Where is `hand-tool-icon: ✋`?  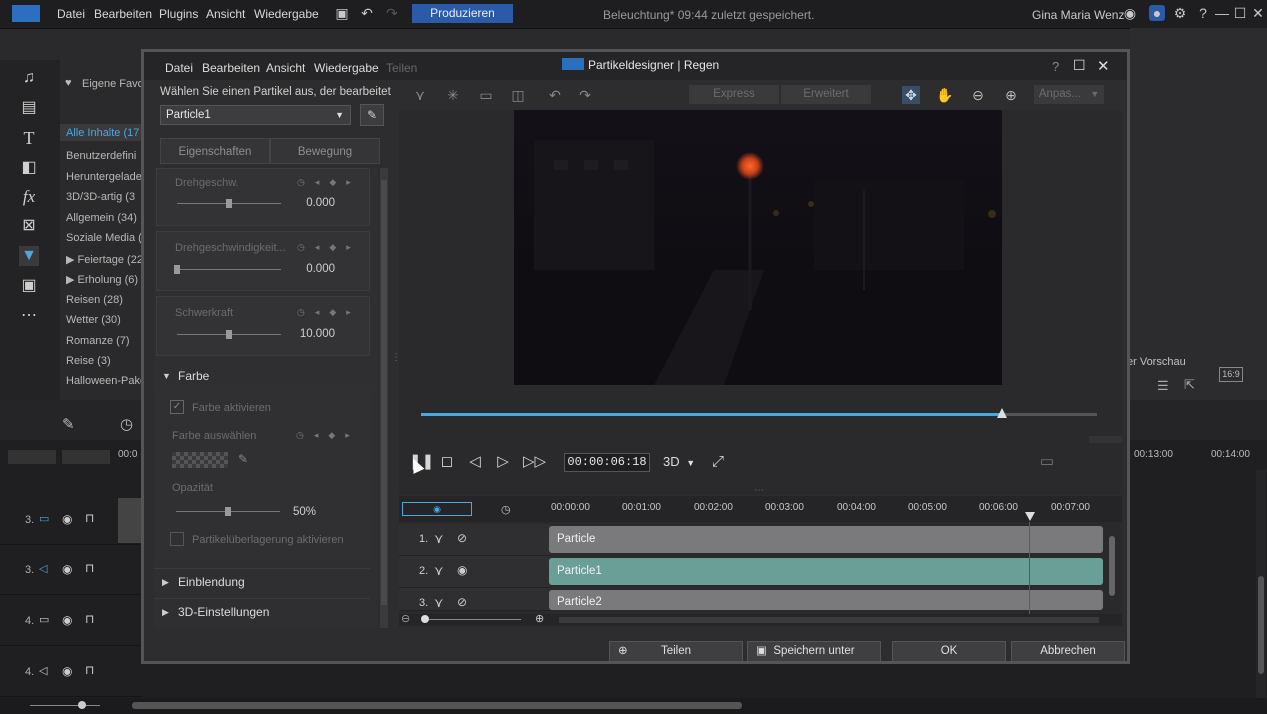
hand-tool-icon: ✋ is located at coordinates (945, 95).